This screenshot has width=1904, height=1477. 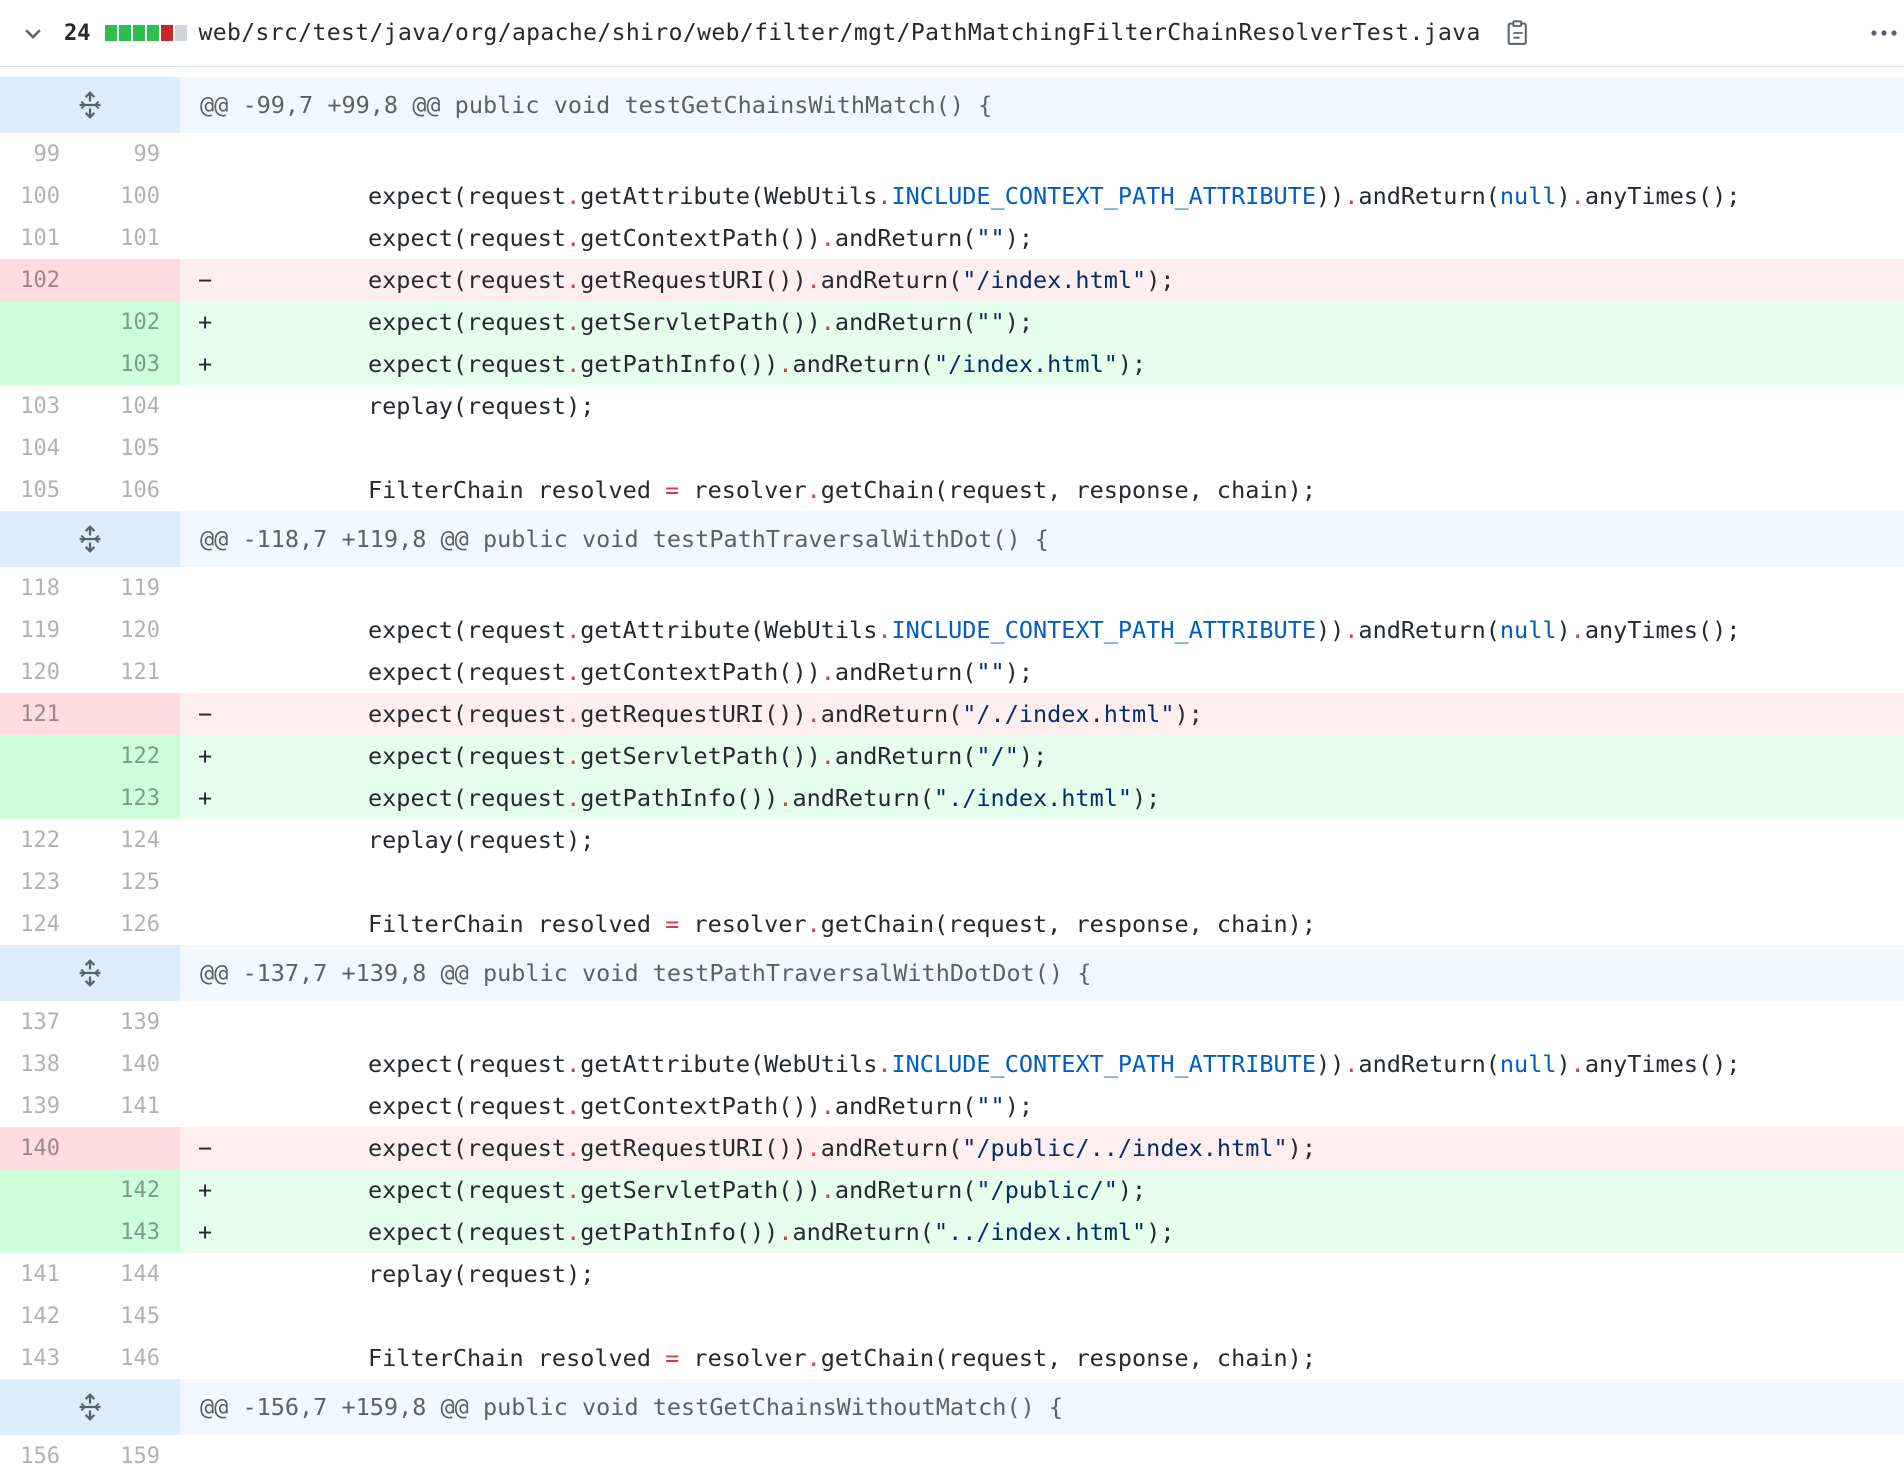 What do you see at coordinates (40, 1064) in the screenshot?
I see `old-line-number: 138` at bounding box center [40, 1064].